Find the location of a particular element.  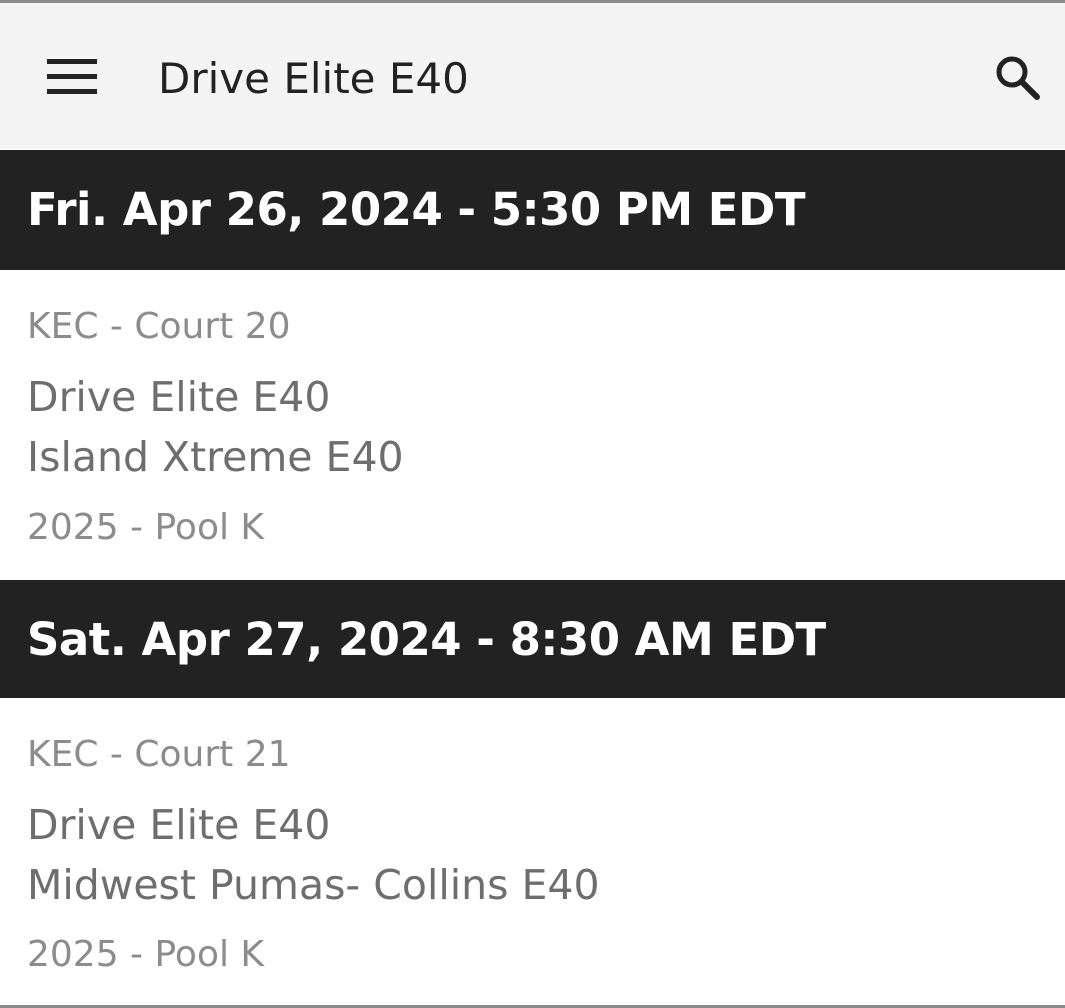

search-icon is located at coordinates (1018, 78).